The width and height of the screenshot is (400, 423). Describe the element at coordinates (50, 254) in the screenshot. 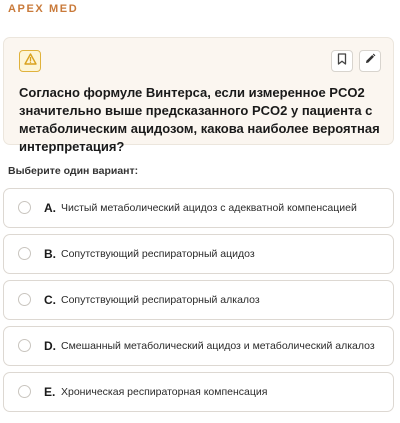

I see `option-letter: B.` at that location.